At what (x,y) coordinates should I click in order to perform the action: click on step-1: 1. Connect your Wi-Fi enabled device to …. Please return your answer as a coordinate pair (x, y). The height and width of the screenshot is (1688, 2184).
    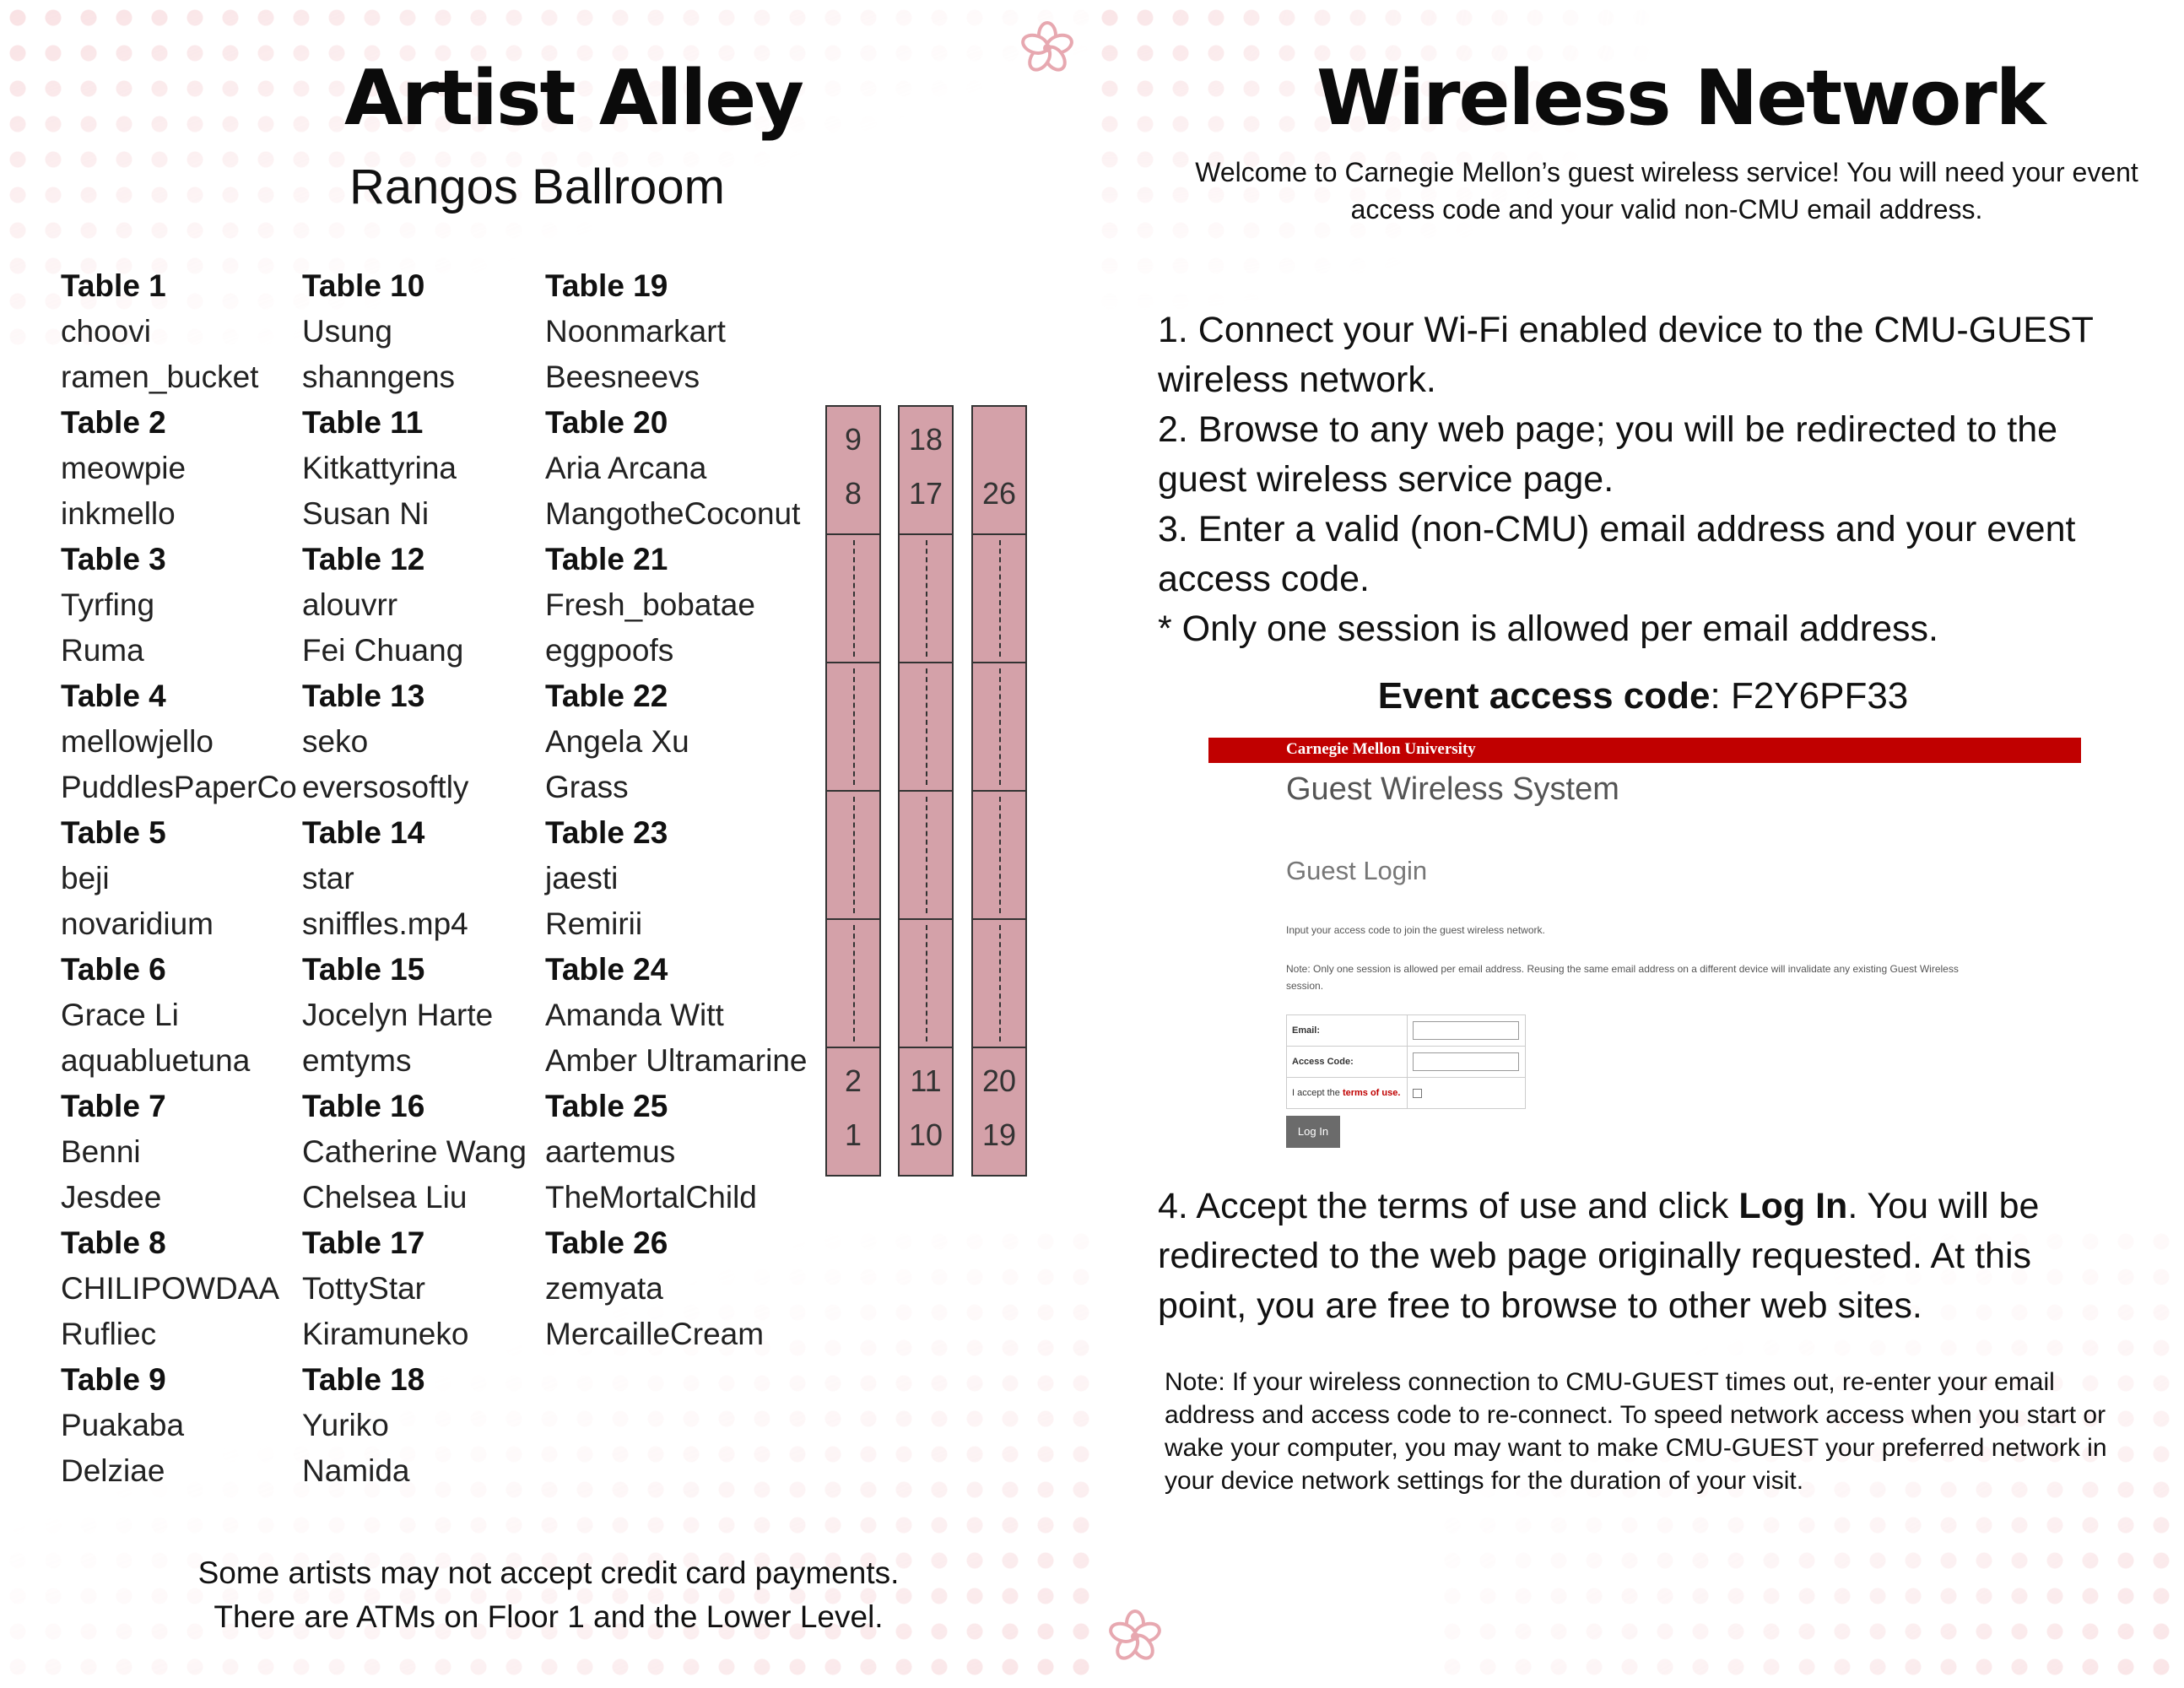
    Looking at the image, I should click on (1626, 355).